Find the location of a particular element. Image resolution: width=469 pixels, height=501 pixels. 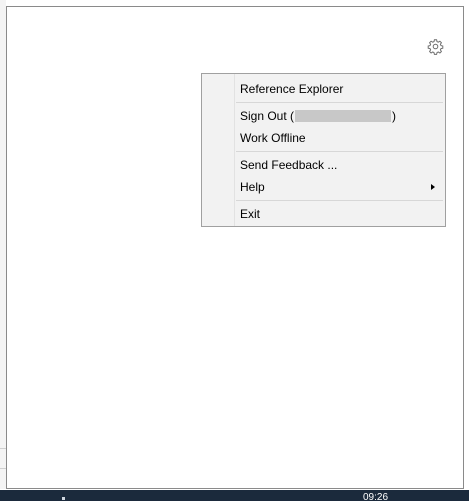

menu-item-label: Sign Out ( is located at coordinates (267, 116).